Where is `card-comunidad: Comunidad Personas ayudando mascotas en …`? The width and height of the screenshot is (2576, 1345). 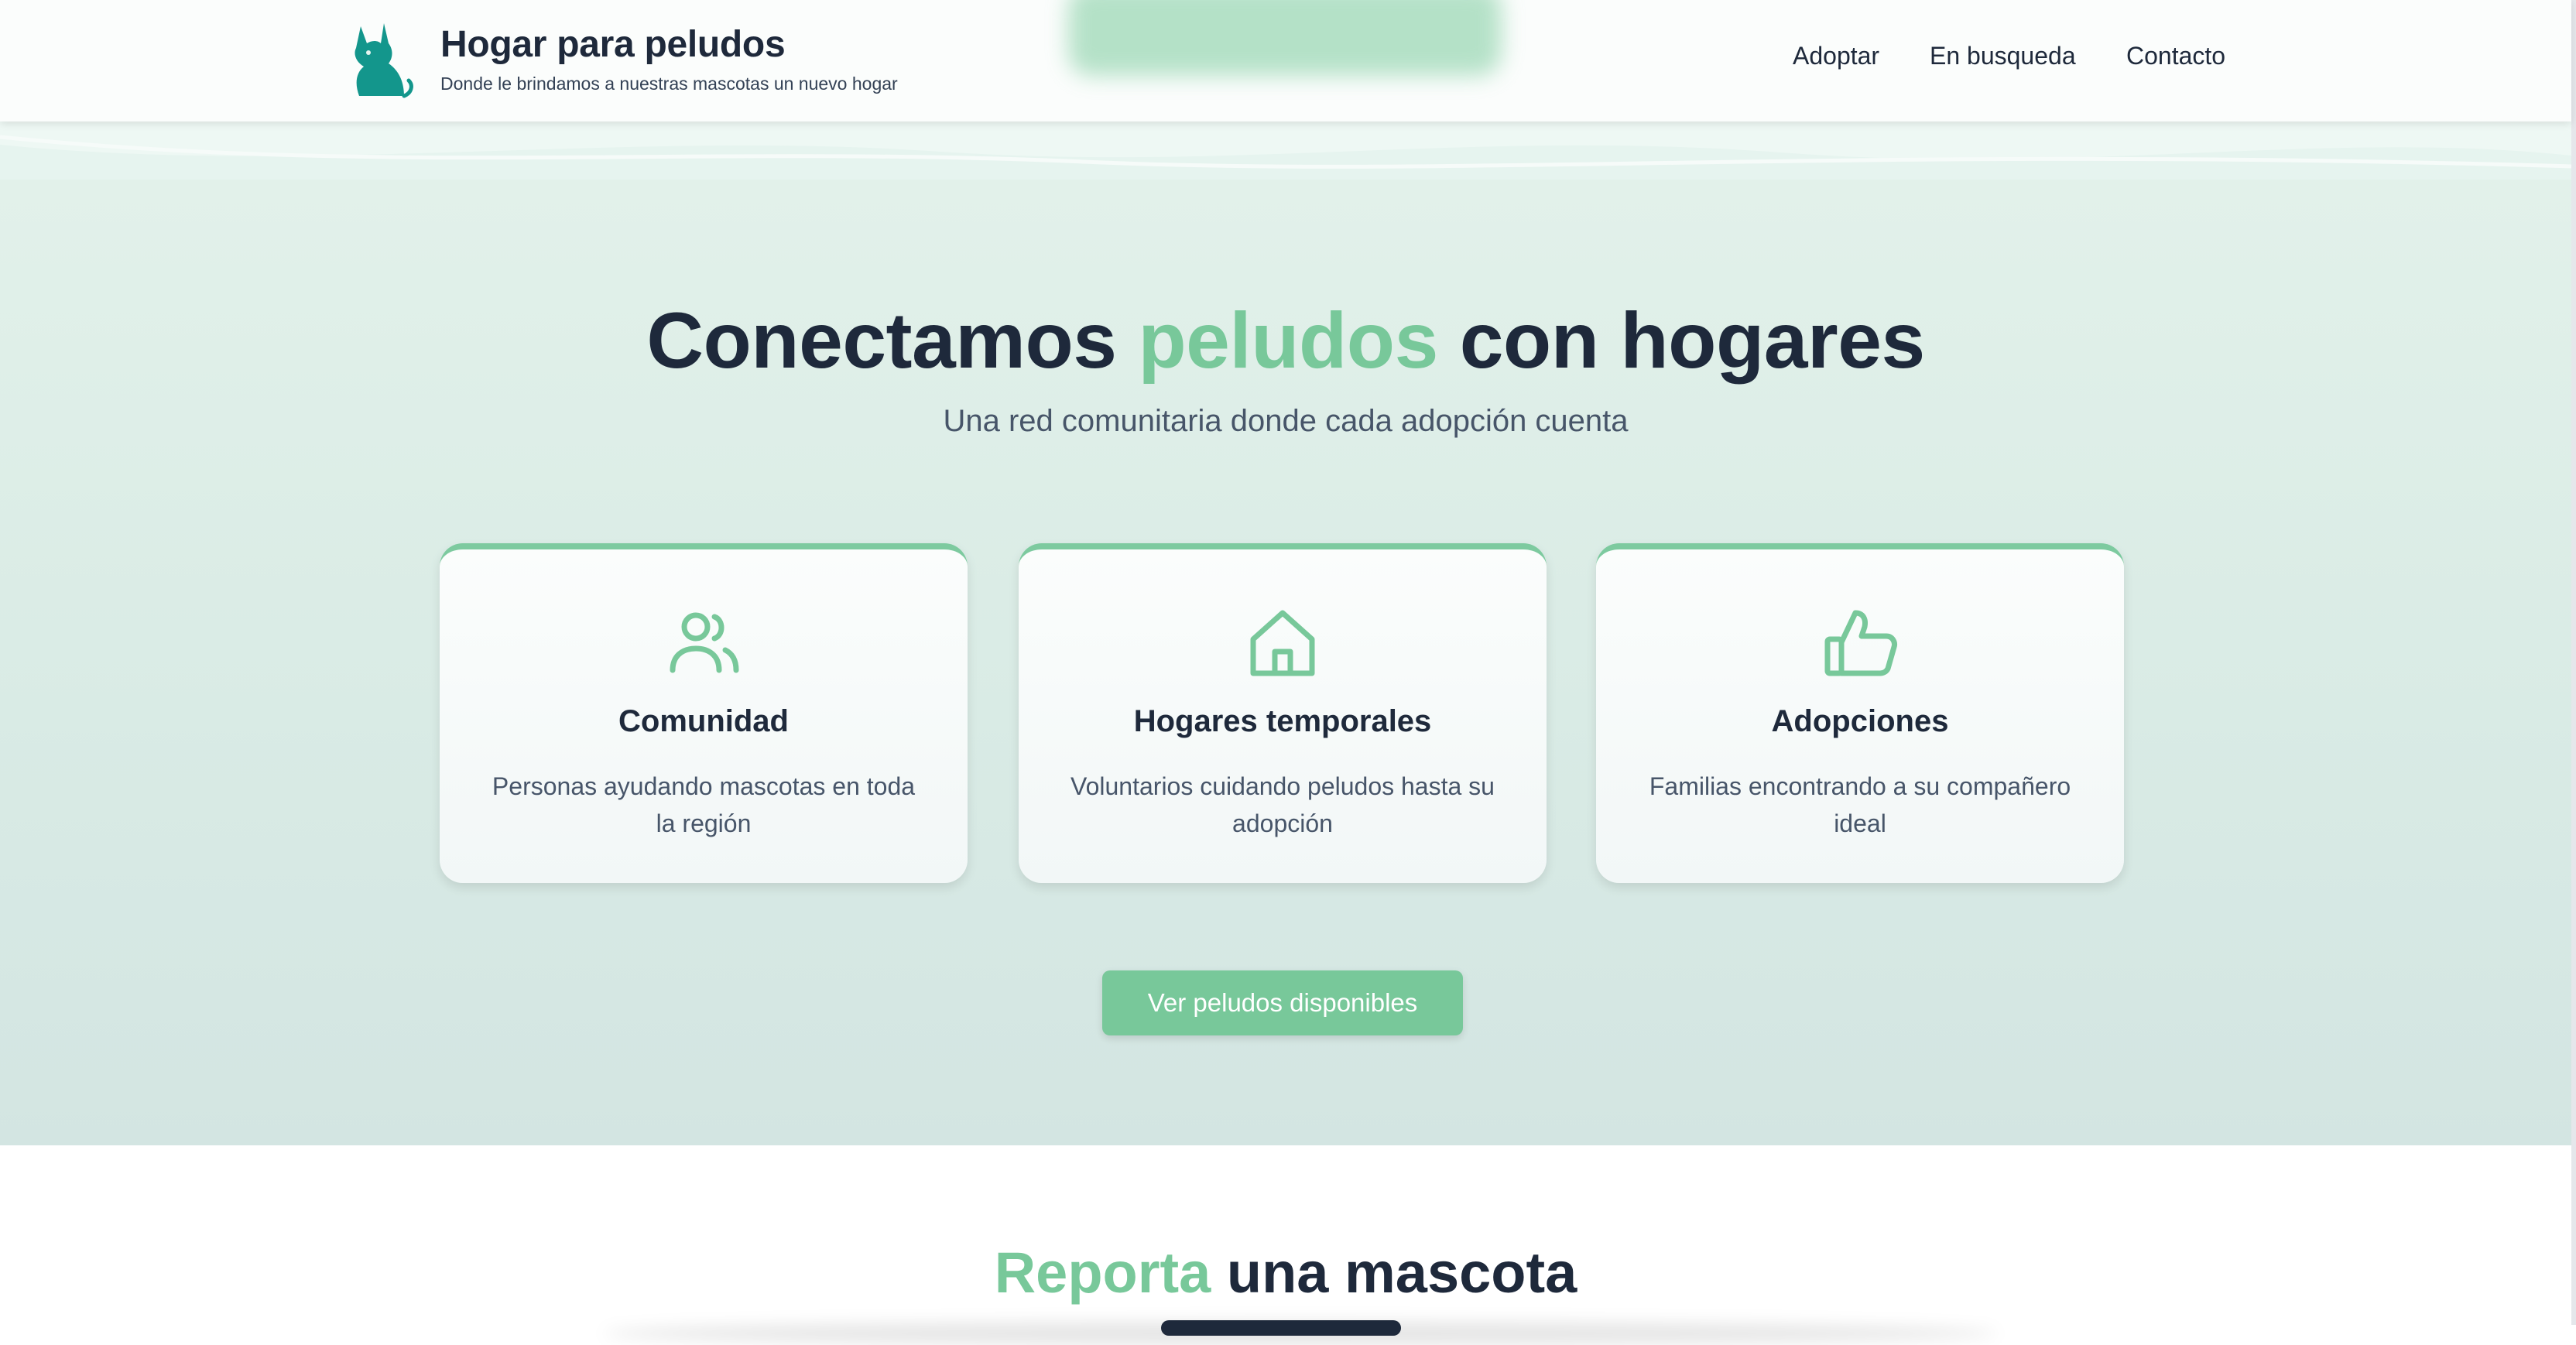
card-comunidad: Comunidad Personas ayudando mascotas en … is located at coordinates (704, 713).